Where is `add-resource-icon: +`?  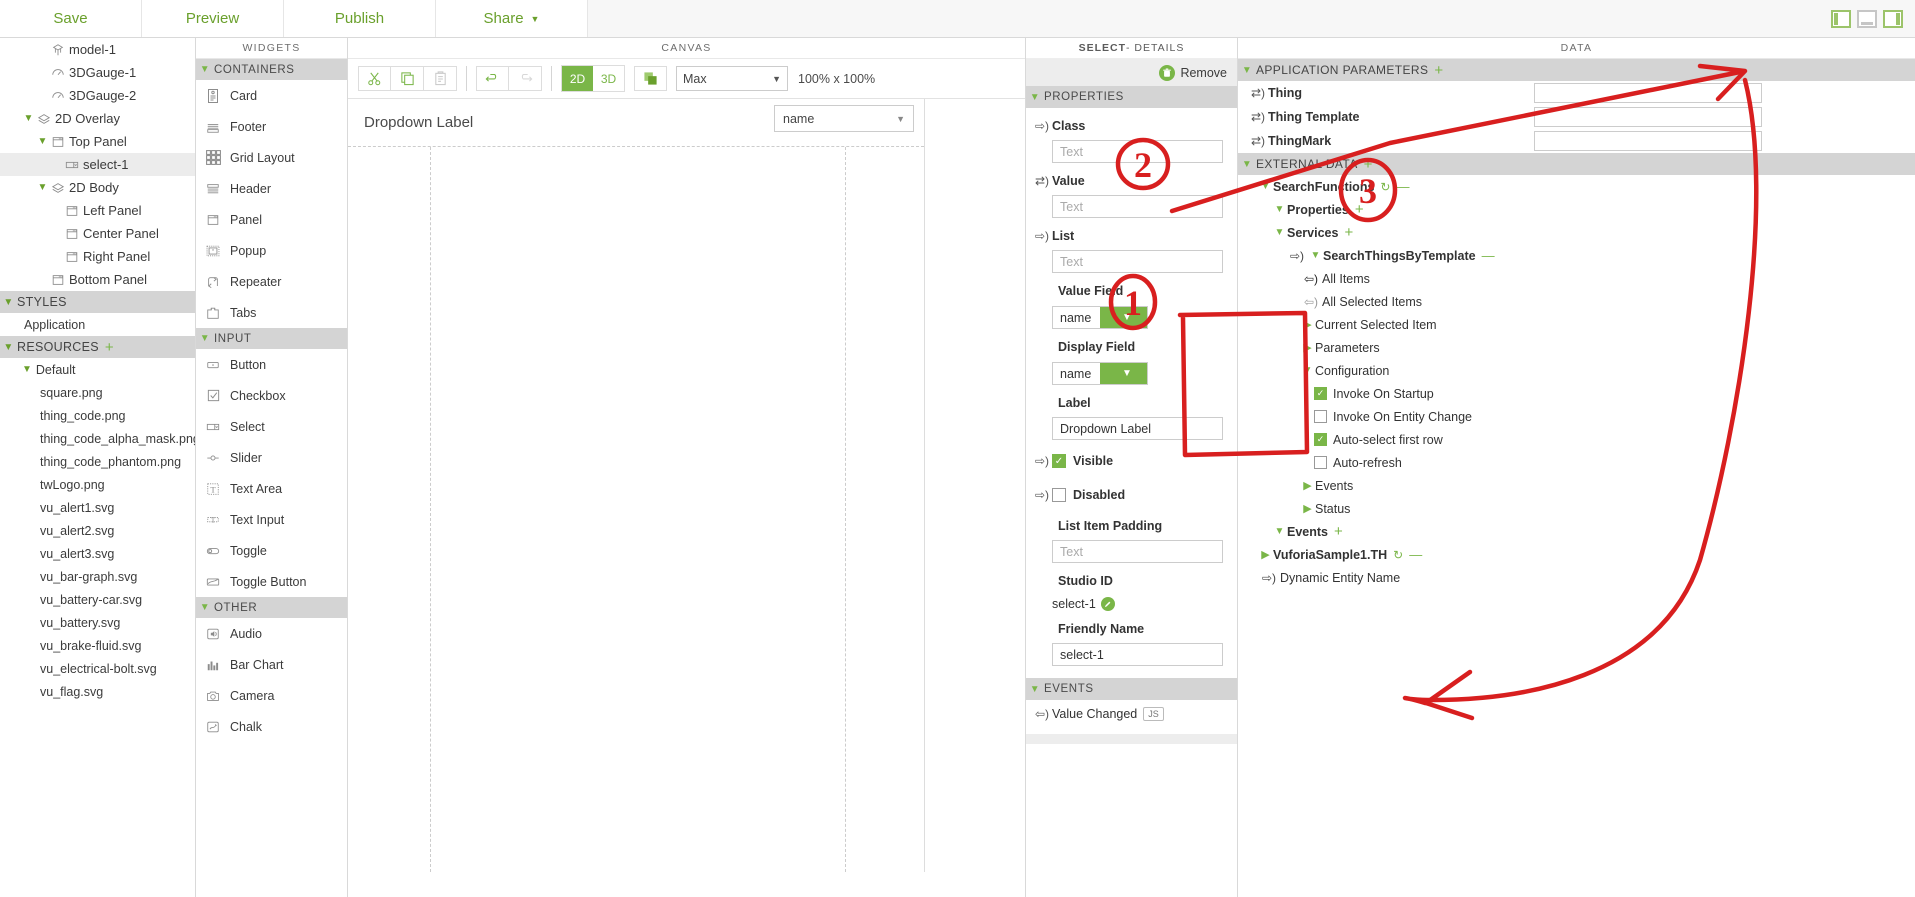
add-resource-icon: + is located at coordinates (109, 347).